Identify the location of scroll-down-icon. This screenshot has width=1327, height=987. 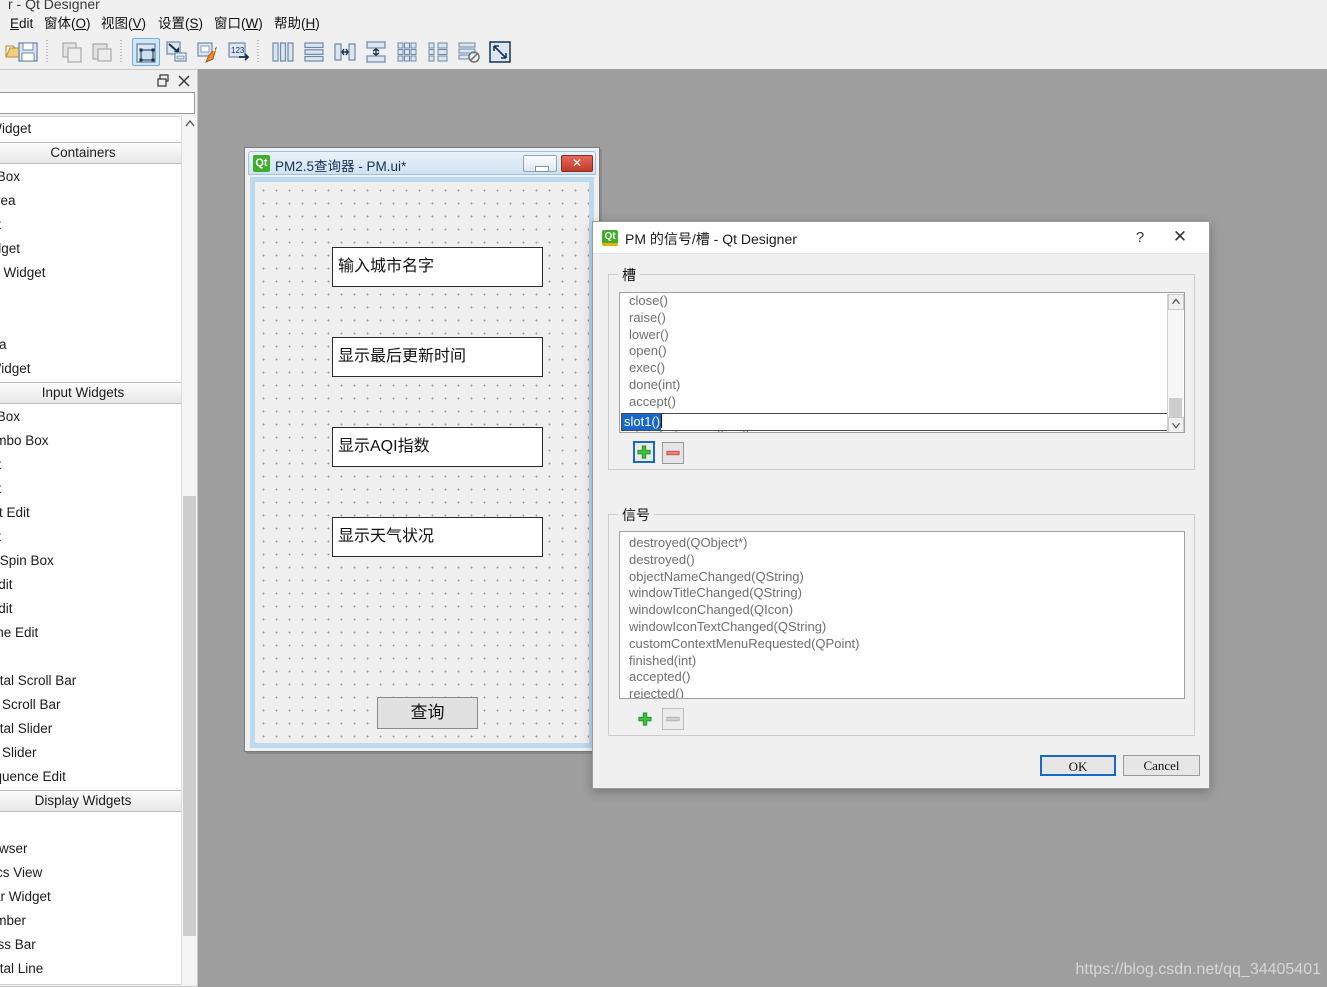
(1176, 424).